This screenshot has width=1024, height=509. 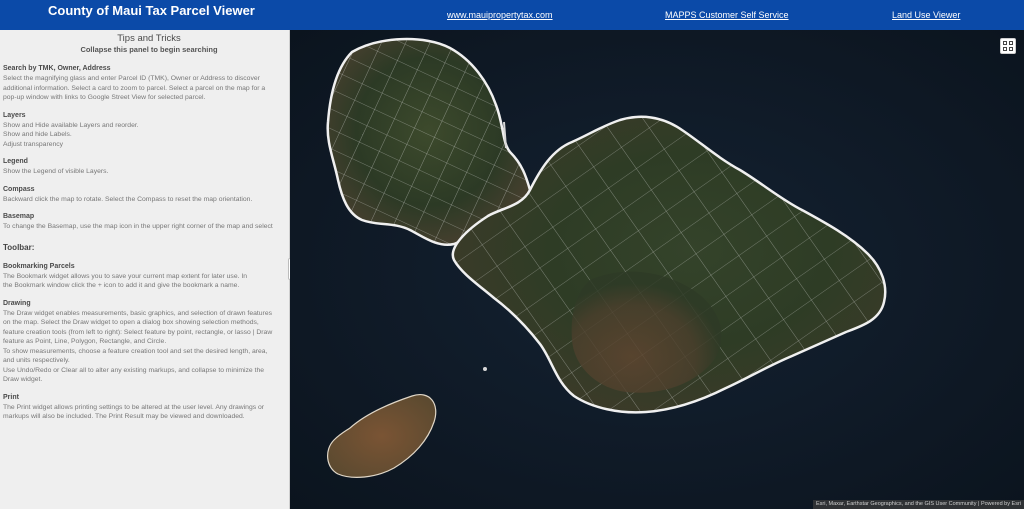 I want to click on panel-subtitle: Collapse this panel to begin searching, so click(x=149, y=49).